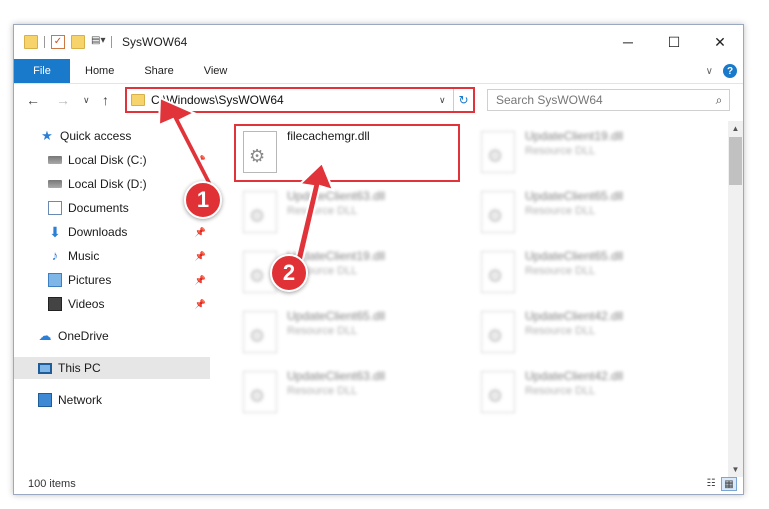 This screenshot has width=769, height=509. Describe the element at coordinates (33, 100) in the screenshot. I see `back-arrow-icon: ←` at that location.